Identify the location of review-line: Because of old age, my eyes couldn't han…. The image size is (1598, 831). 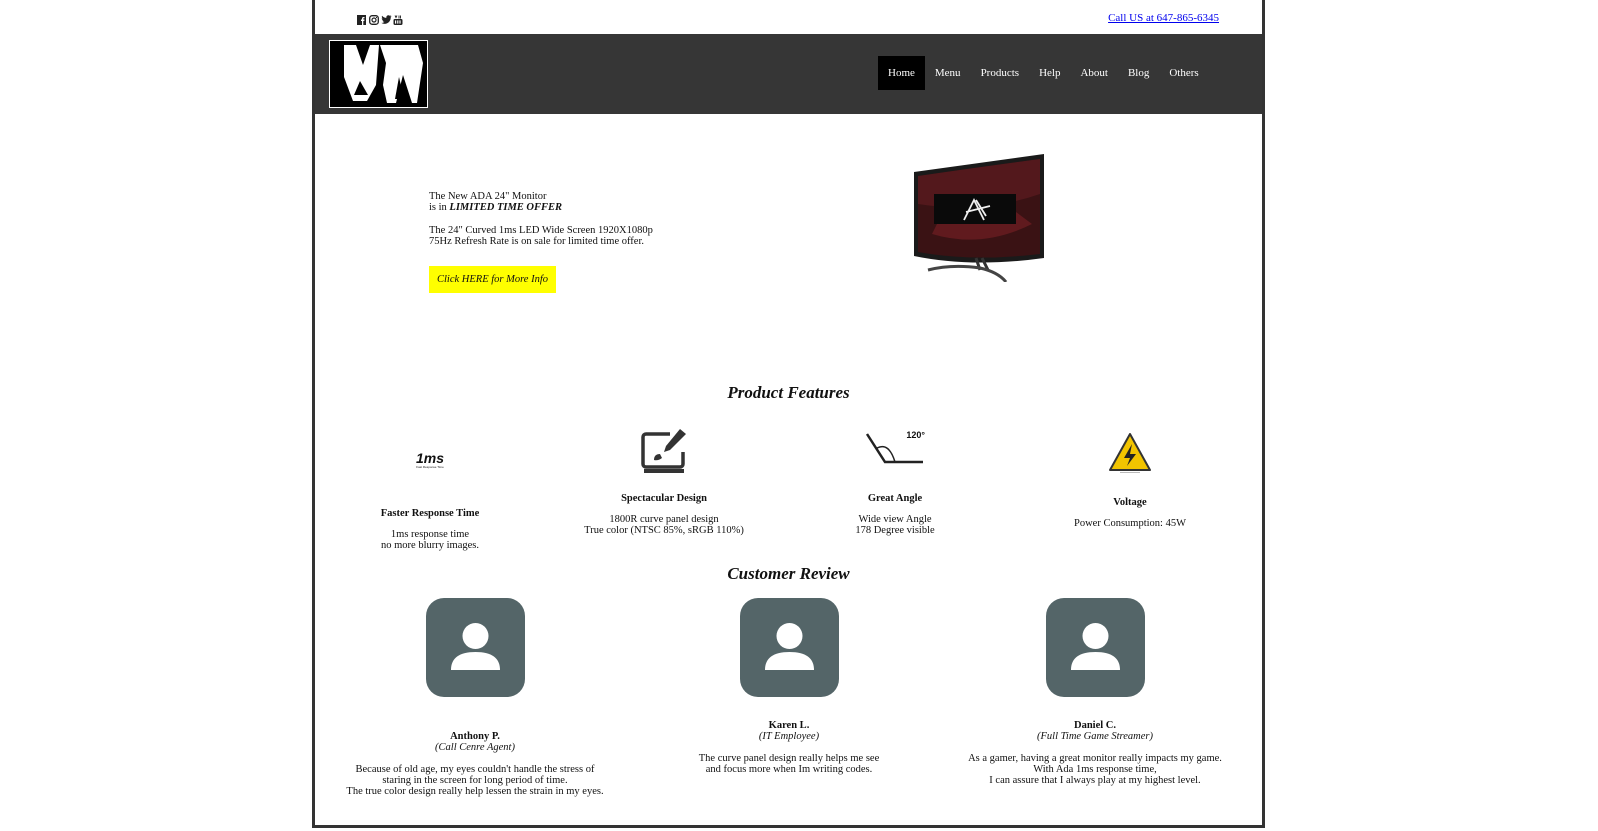
(475, 769).